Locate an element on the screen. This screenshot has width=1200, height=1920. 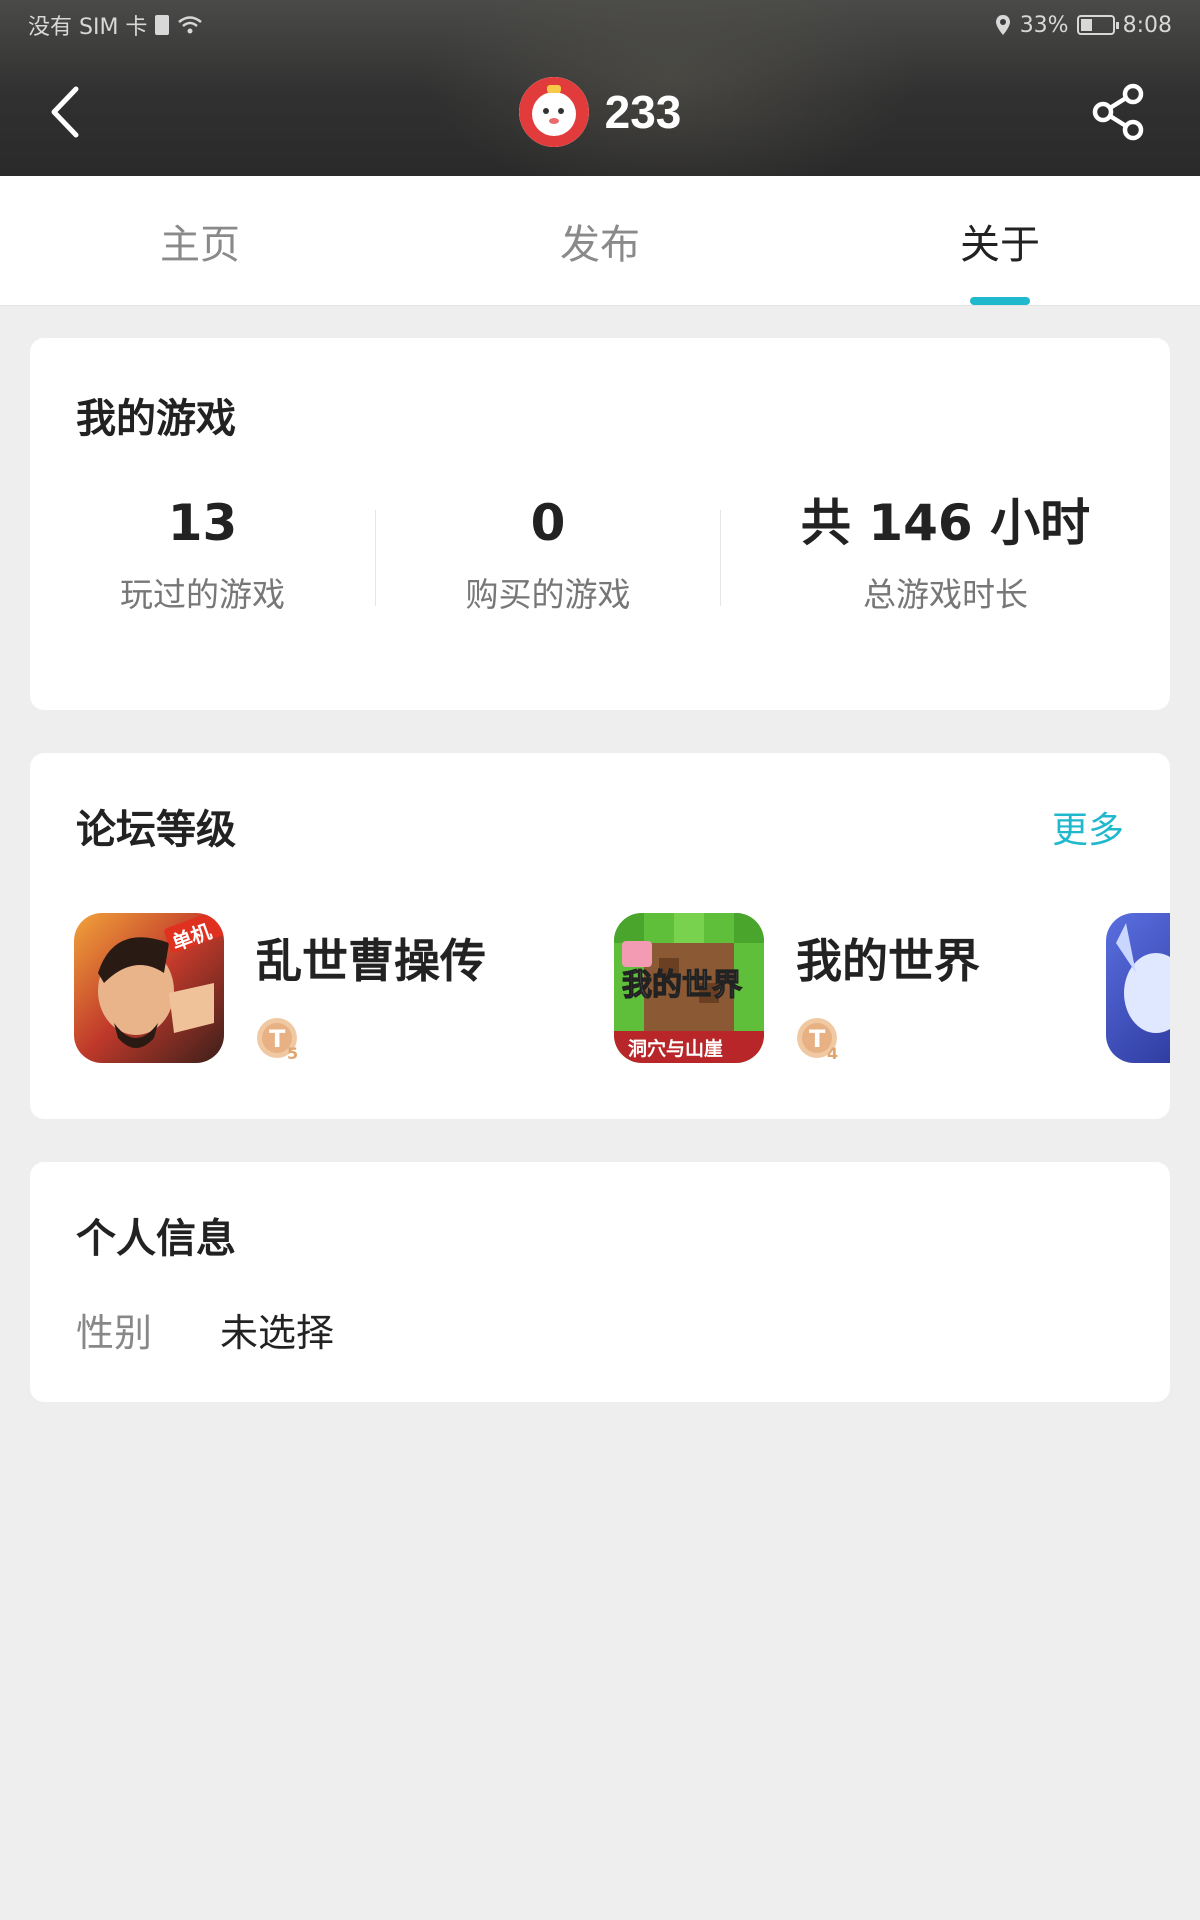
tab-label: 主页 is located at coordinates (200, 244).